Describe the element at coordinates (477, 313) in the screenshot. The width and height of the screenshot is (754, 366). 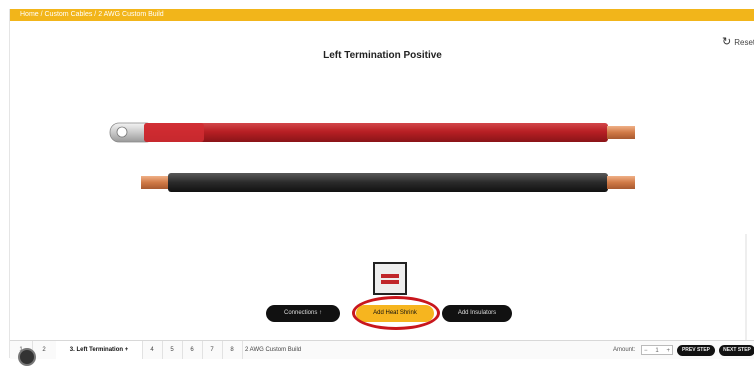
I see `add-insulators-button: Add Insulators` at that location.